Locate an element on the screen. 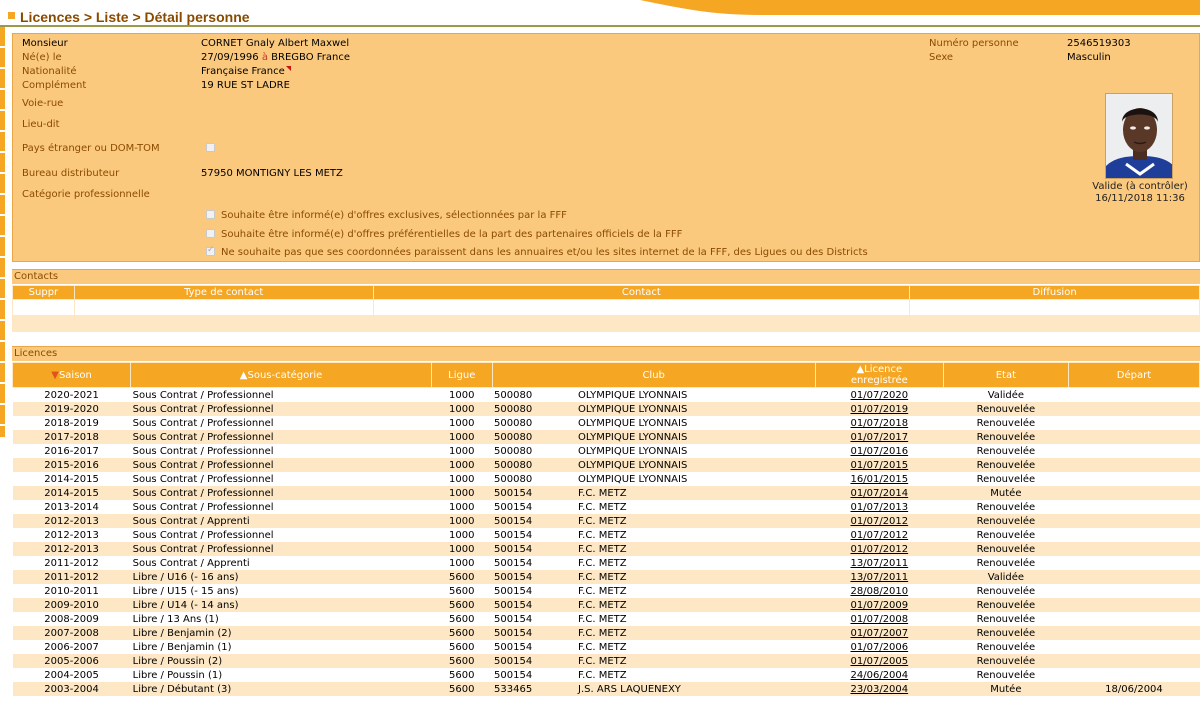 This screenshot has height=706, width=1200. club-number: 533465 is located at coordinates (513, 689).